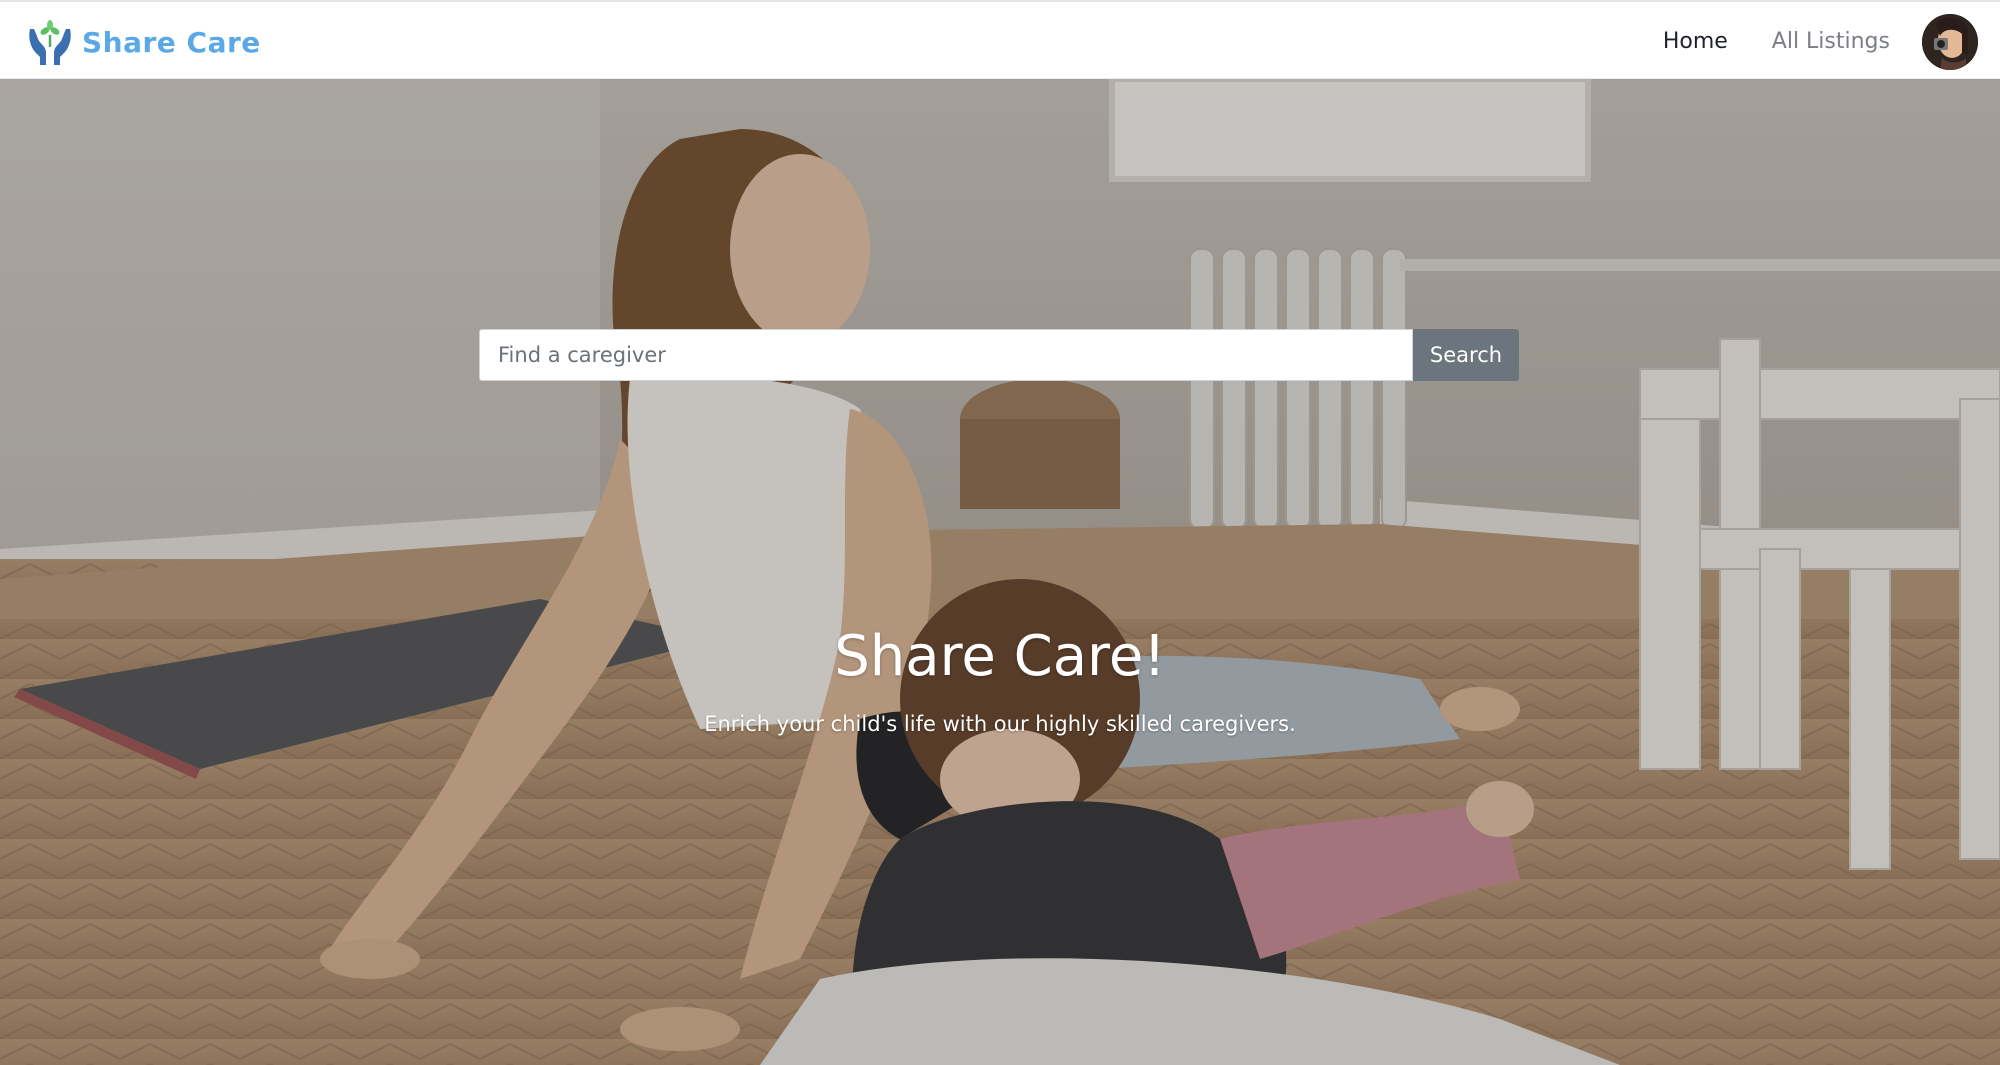 Image resolution: width=2000 pixels, height=1065 pixels. Describe the element at coordinates (171, 42) in the screenshot. I see `brand-name: Share Care` at that location.